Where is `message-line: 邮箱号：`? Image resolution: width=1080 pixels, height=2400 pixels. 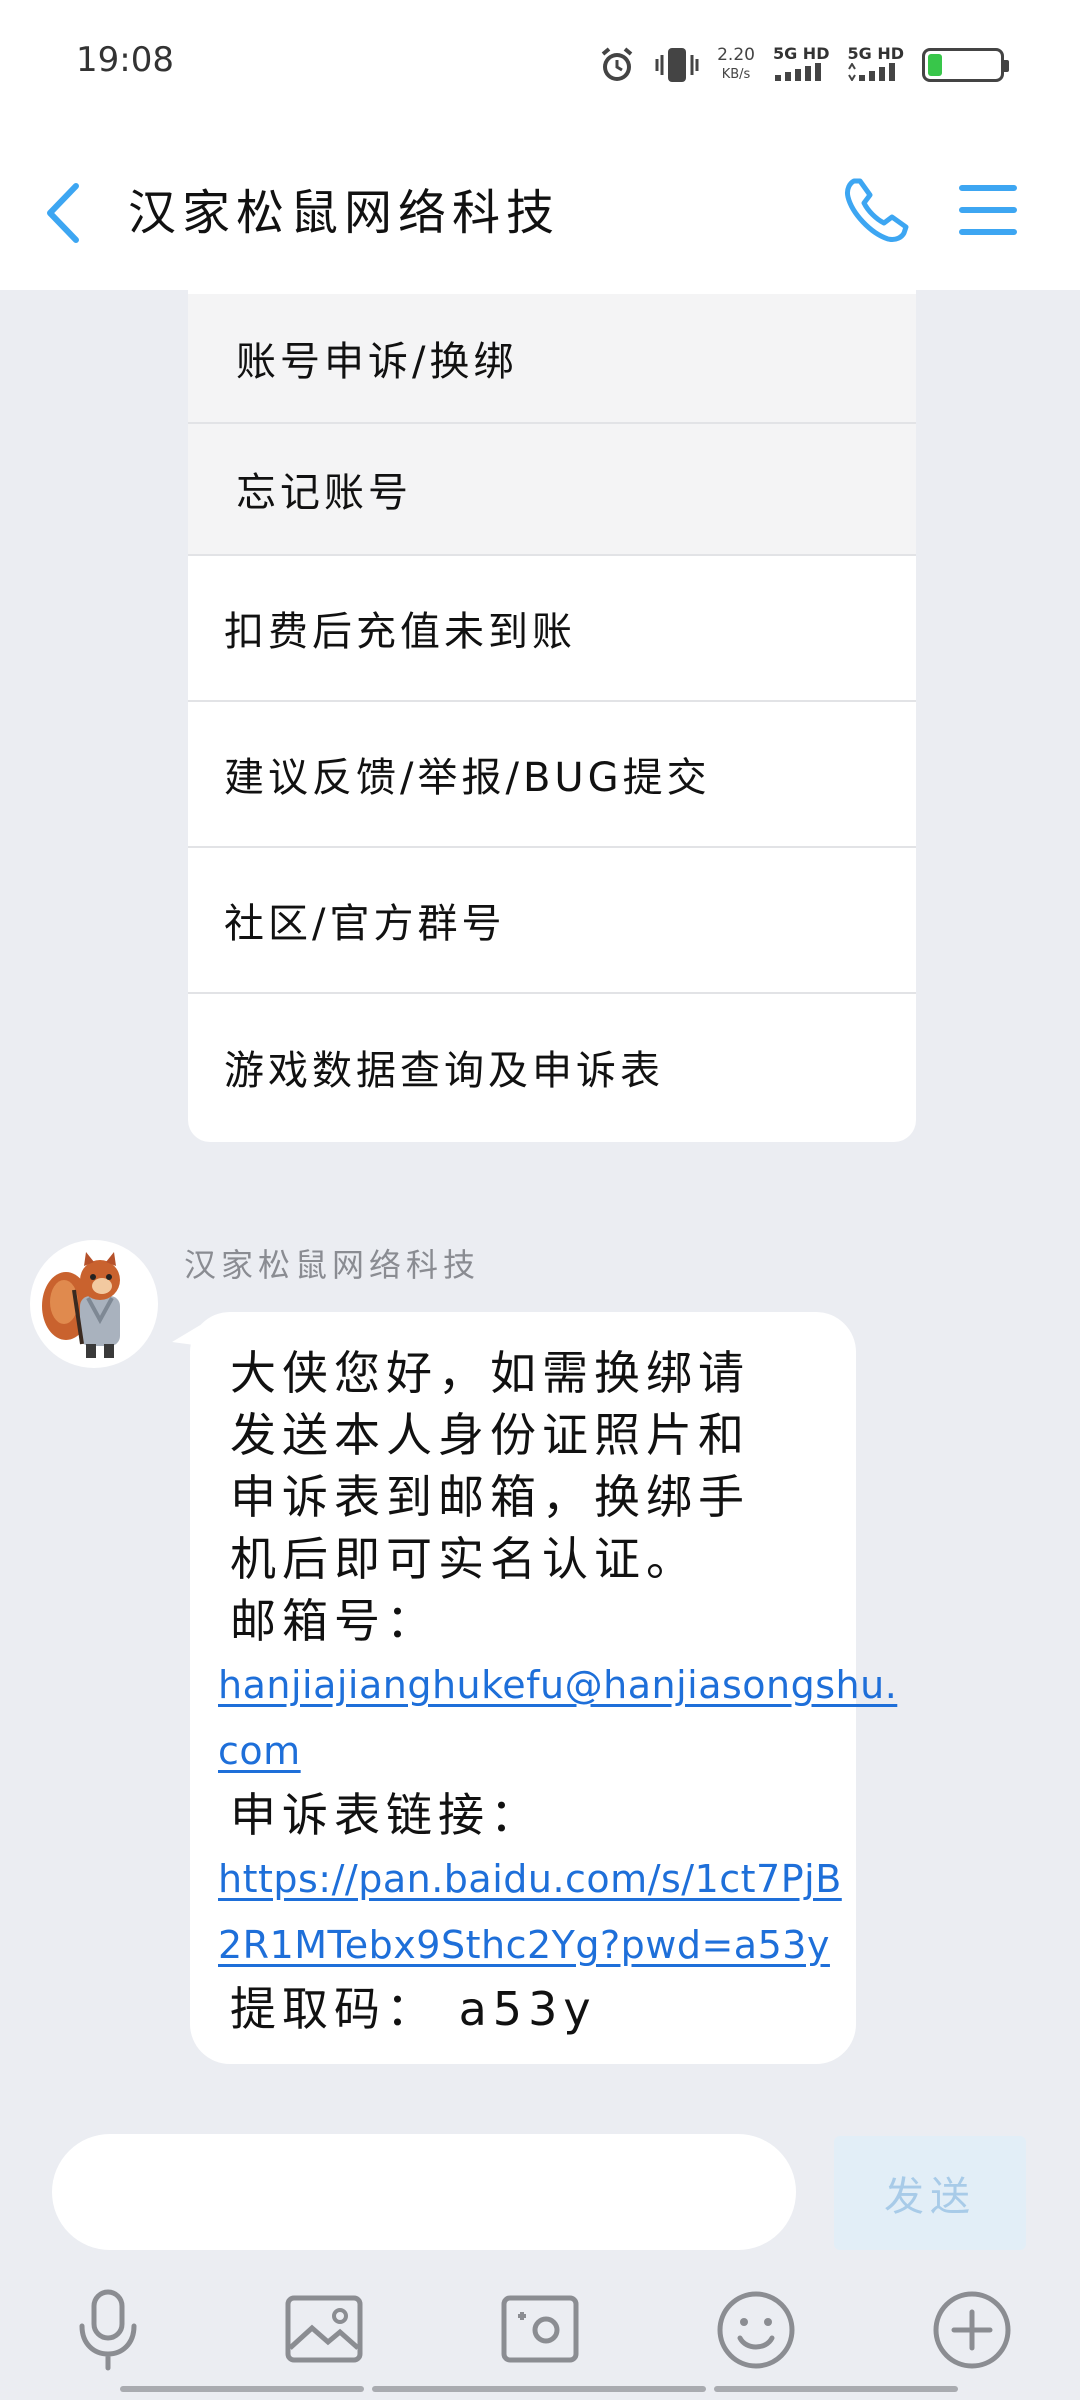 message-line: 邮箱号： is located at coordinates (334, 1621).